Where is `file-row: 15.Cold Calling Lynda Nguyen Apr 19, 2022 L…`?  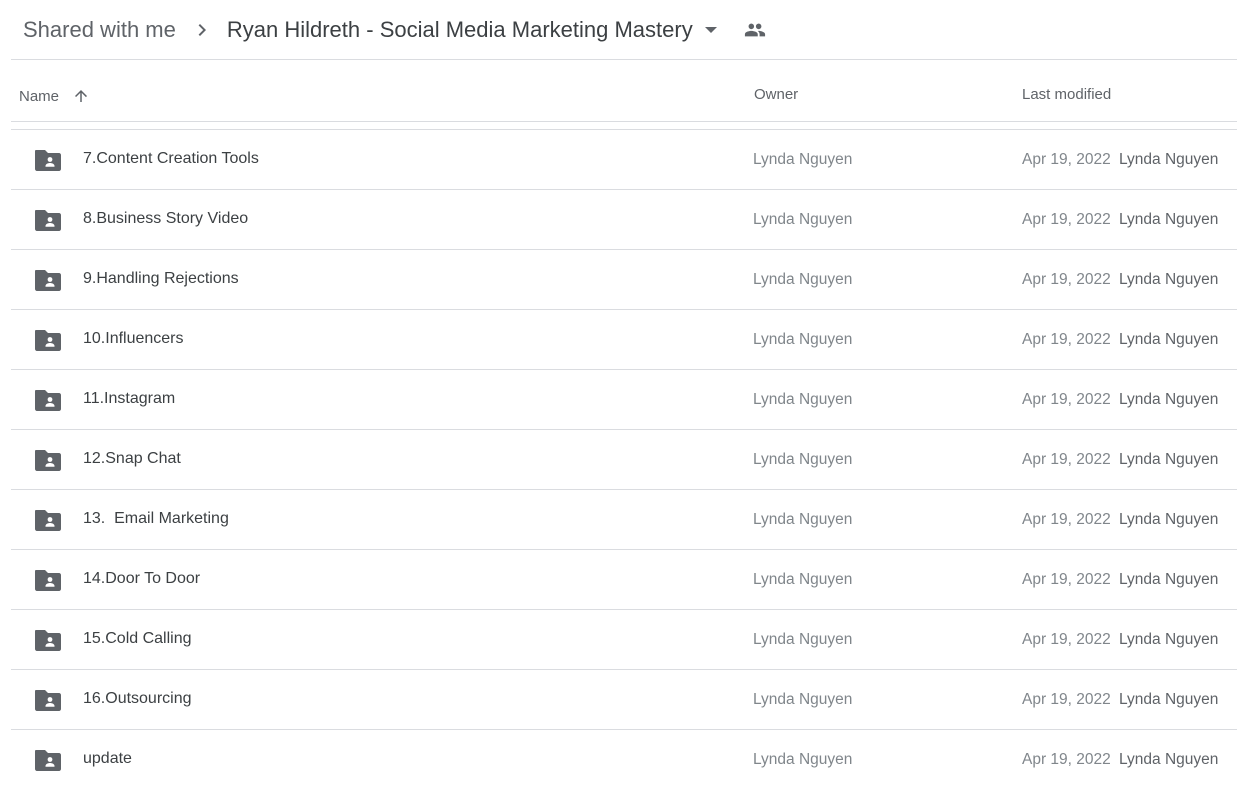
file-row: 15.Cold Calling Lynda Nguyen Apr 19, 2022 L… is located at coordinates (624, 639).